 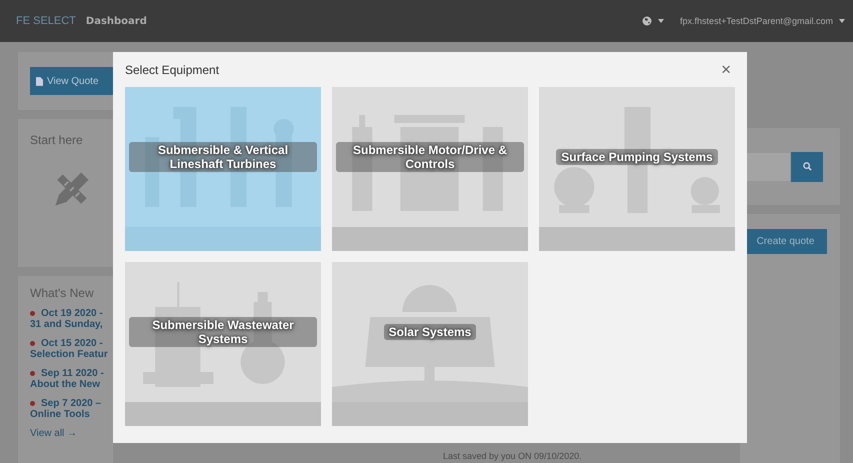 I want to click on news-link: Selection Featur, so click(x=71, y=354).